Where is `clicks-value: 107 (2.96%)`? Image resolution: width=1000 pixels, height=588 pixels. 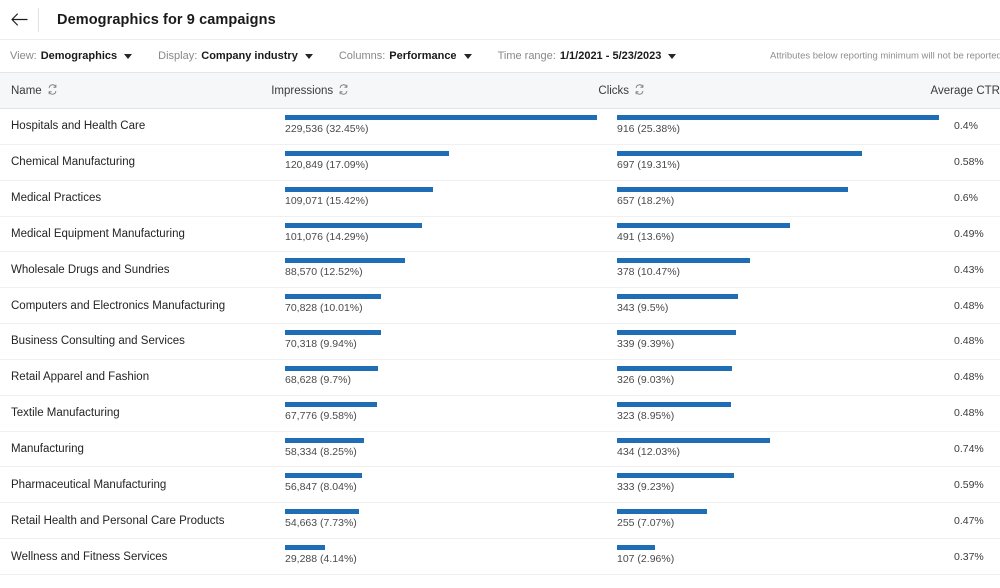
clicks-value: 107 (2.96%) is located at coordinates (646, 559).